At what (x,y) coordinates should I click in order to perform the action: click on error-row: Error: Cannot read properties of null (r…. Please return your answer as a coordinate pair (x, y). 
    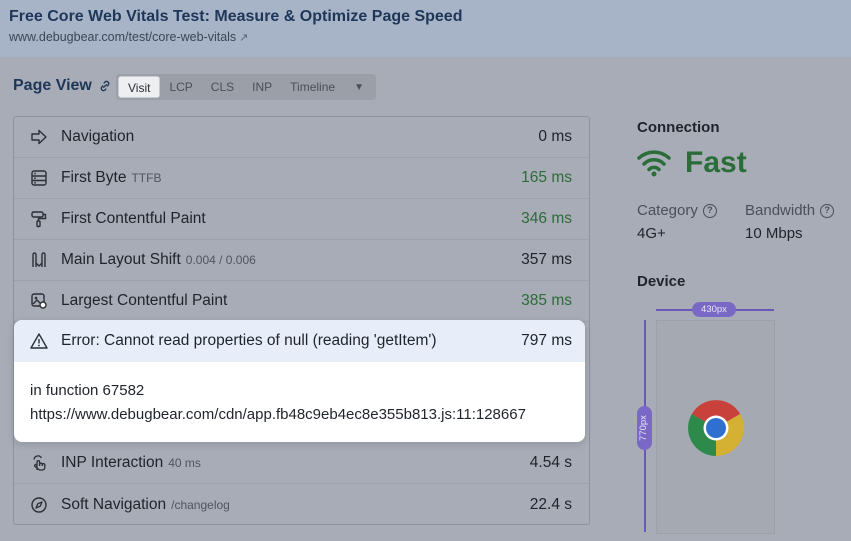
    Looking at the image, I should click on (299, 341).